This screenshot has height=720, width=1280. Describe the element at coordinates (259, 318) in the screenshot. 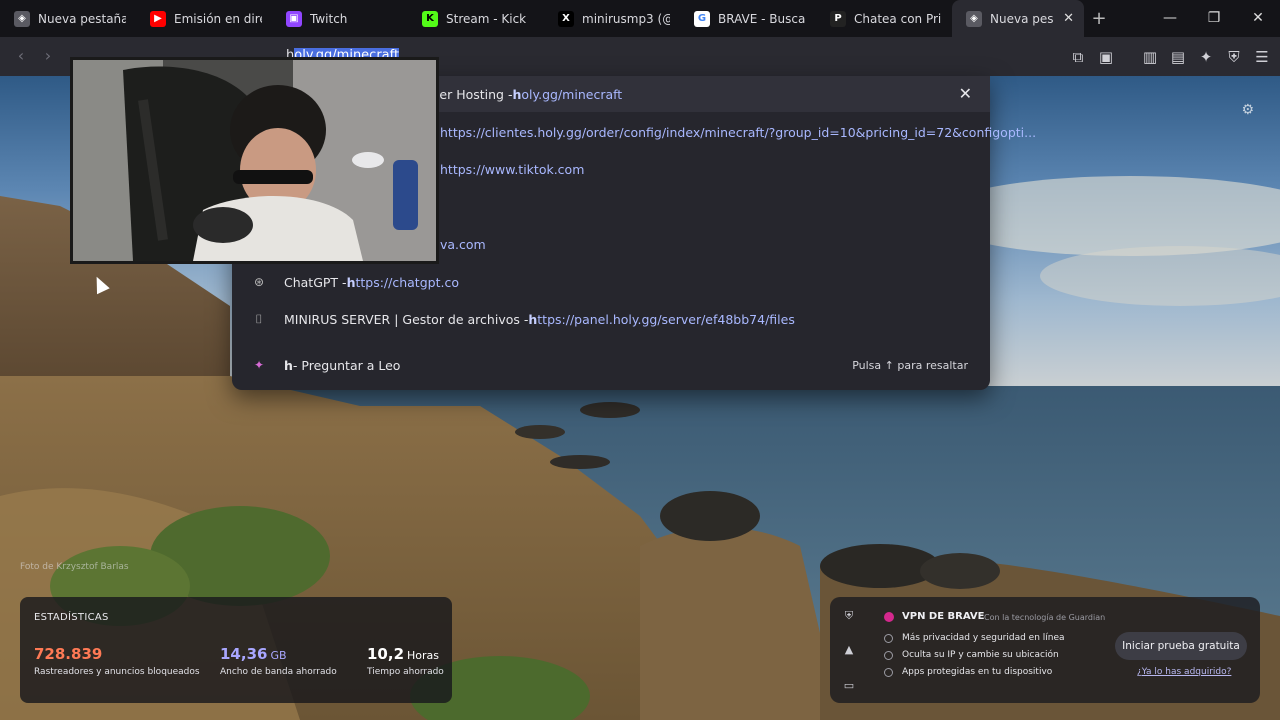

I see `bookmark-icon: ⌷` at that location.